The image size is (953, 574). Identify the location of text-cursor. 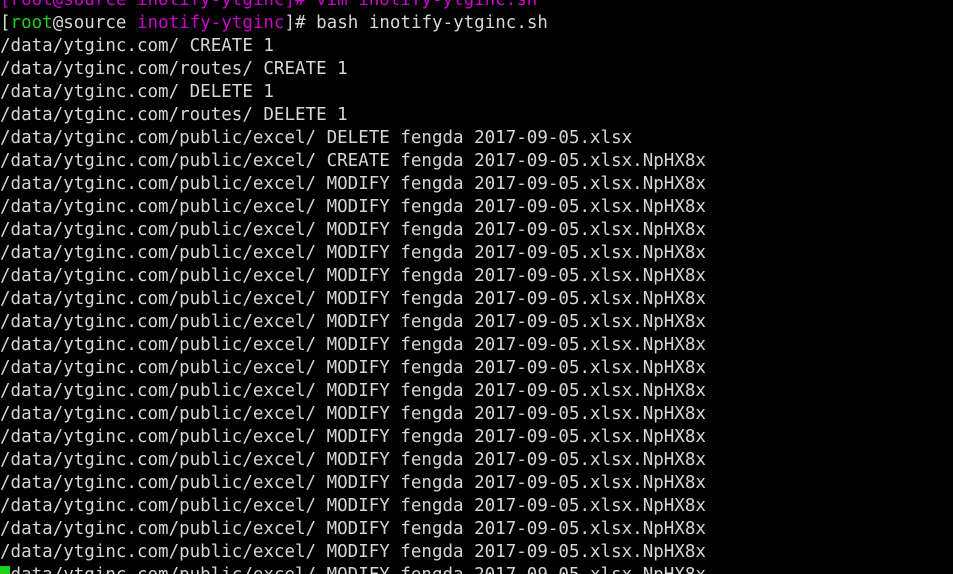
(5, 570).